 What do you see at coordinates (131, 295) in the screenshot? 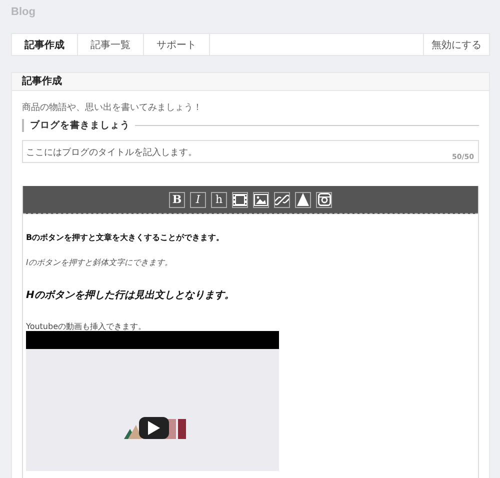
I see `heading-text: Hのボタンを押した行は見出文しとなります。` at bounding box center [131, 295].